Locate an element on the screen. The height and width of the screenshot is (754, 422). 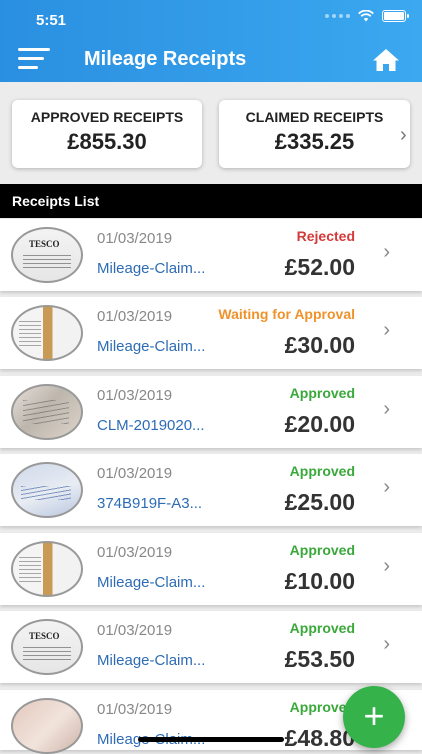
receipt-status: Waiting for Approval is located at coordinates (286, 314).